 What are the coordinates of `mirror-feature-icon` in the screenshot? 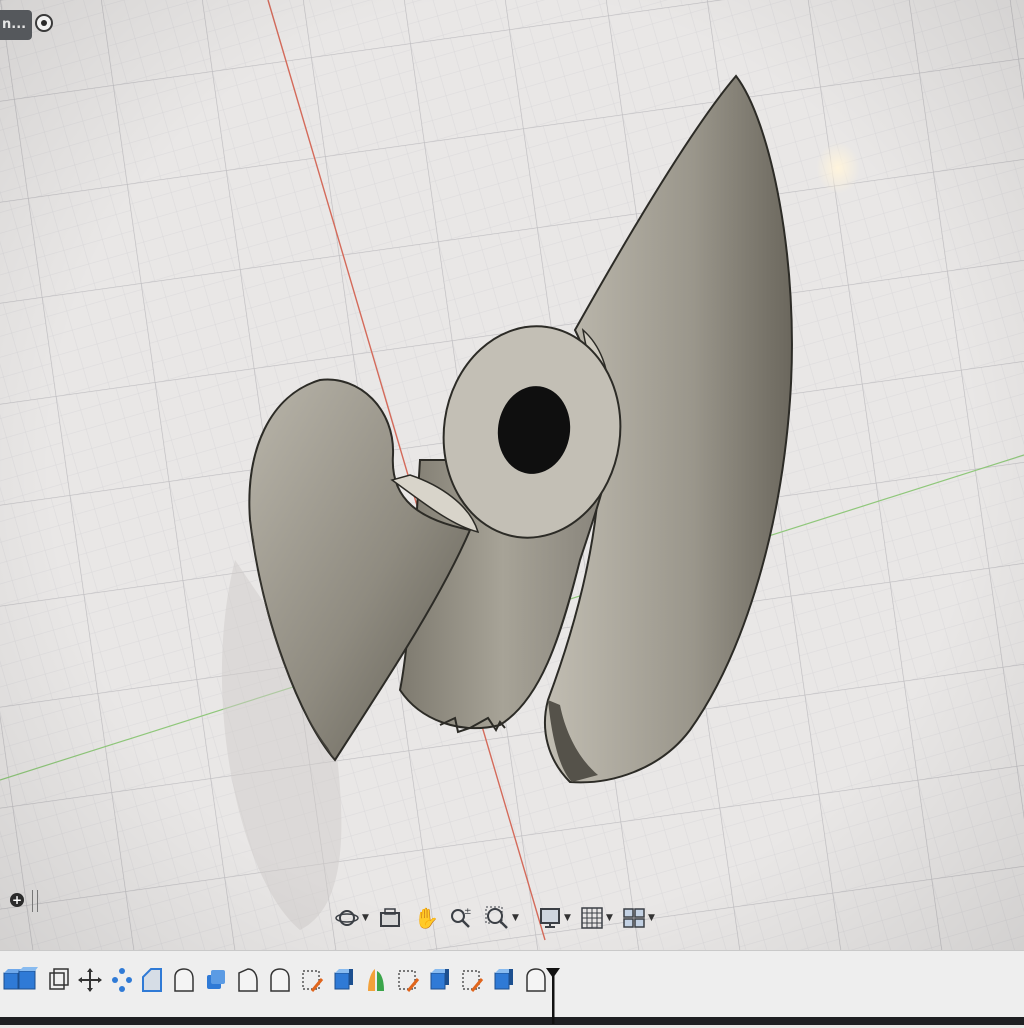 It's located at (343, 979).